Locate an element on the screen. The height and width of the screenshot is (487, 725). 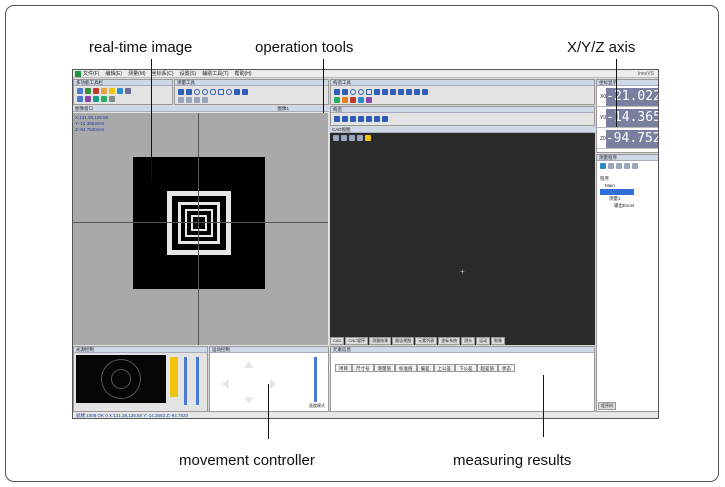
col-item: 项目 is located at coordinates (343, 368).